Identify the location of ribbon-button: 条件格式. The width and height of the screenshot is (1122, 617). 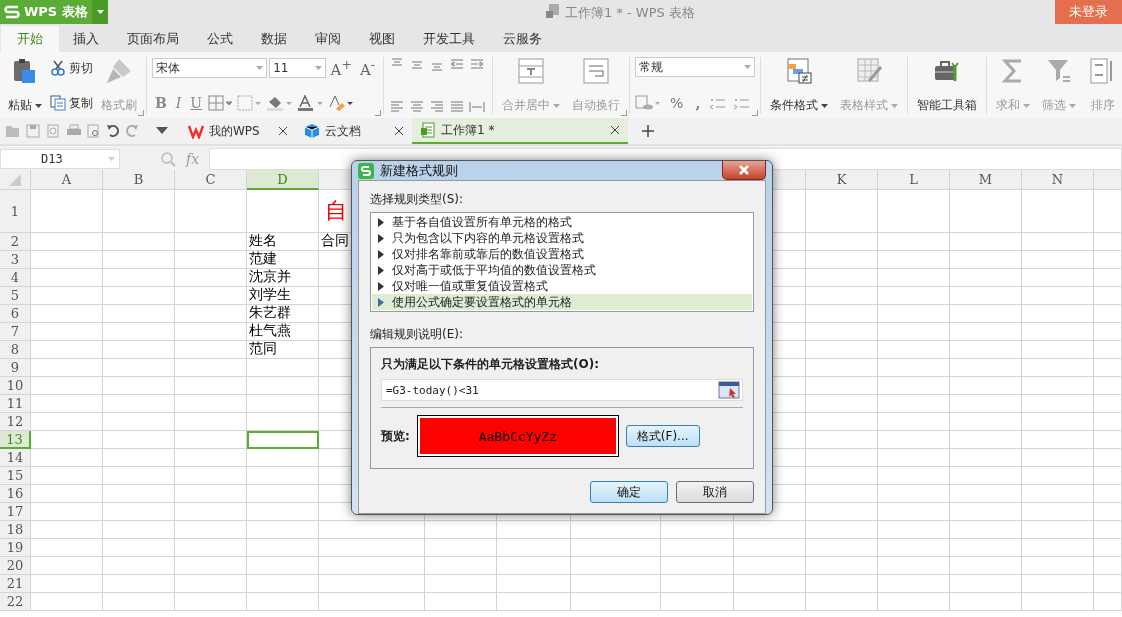
(799, 85).